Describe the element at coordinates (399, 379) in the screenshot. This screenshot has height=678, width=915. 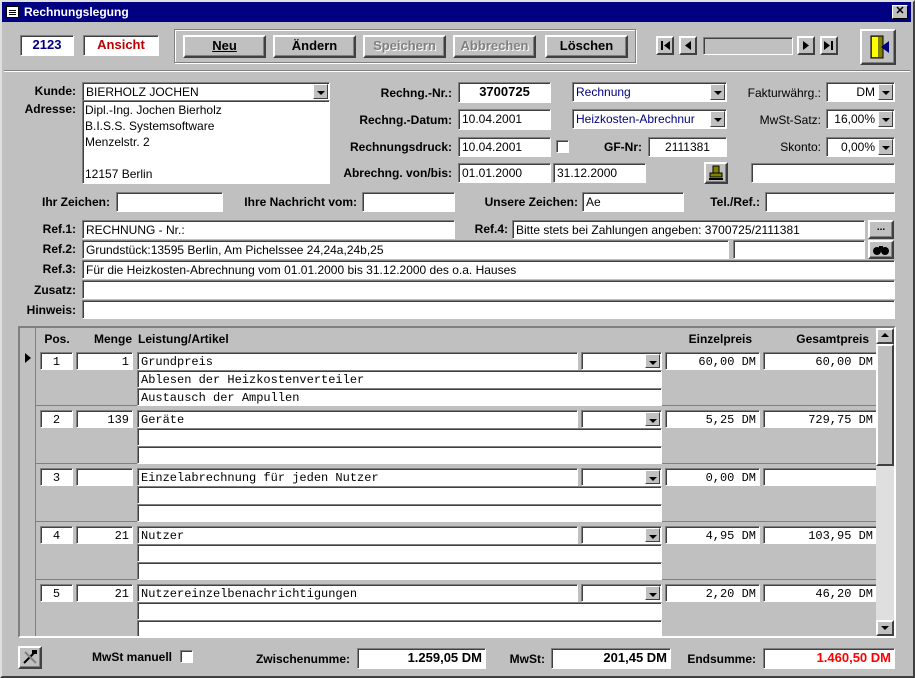
I see `leistung-line2-field: Ablesen der Heizkostenverteiler` at that location.